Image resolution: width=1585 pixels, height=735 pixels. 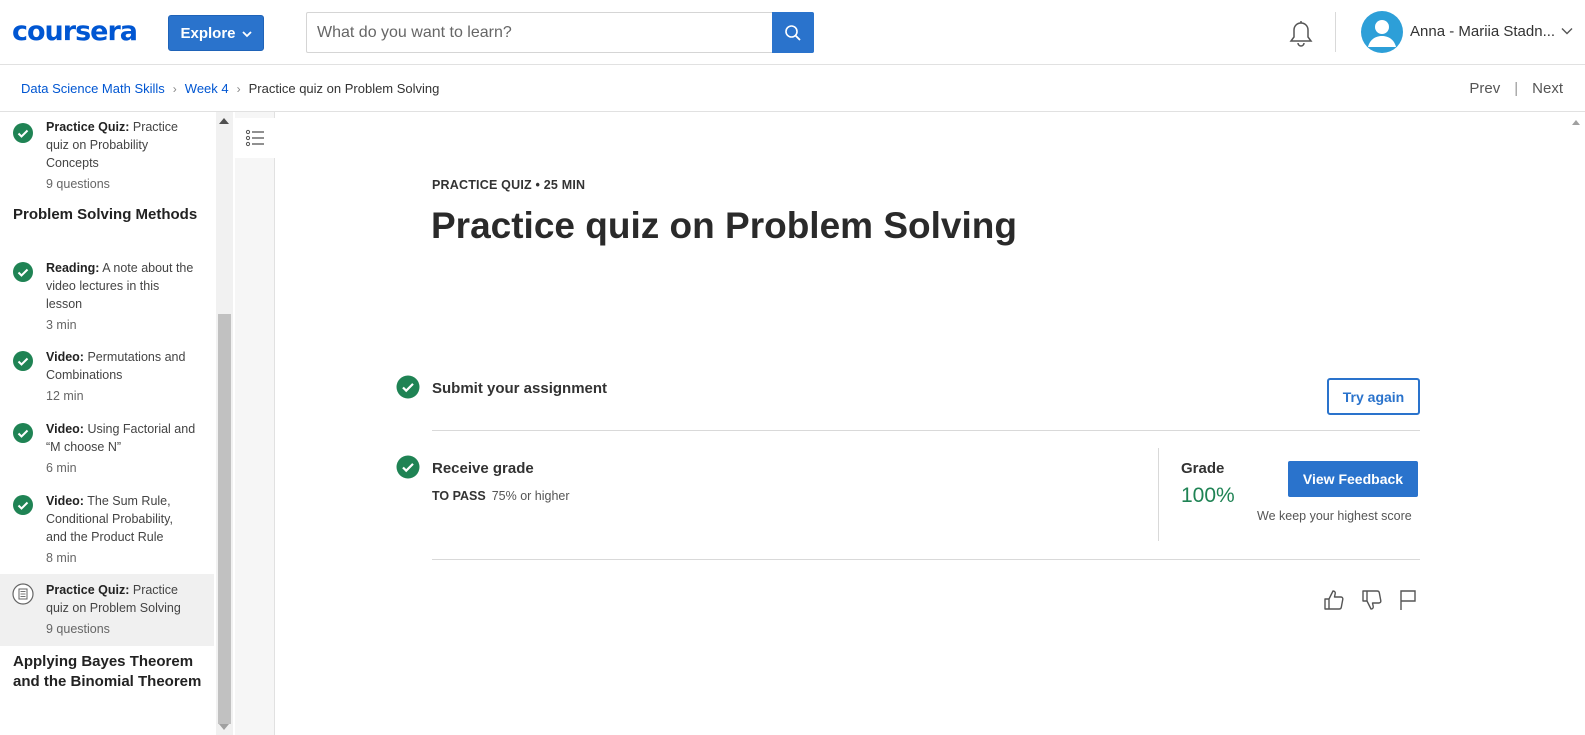 What do you see at coordinates (1353, 479) in the screenshot?
I see `view-feedback-button: View Feedback` at bounding box center [1353, 479].